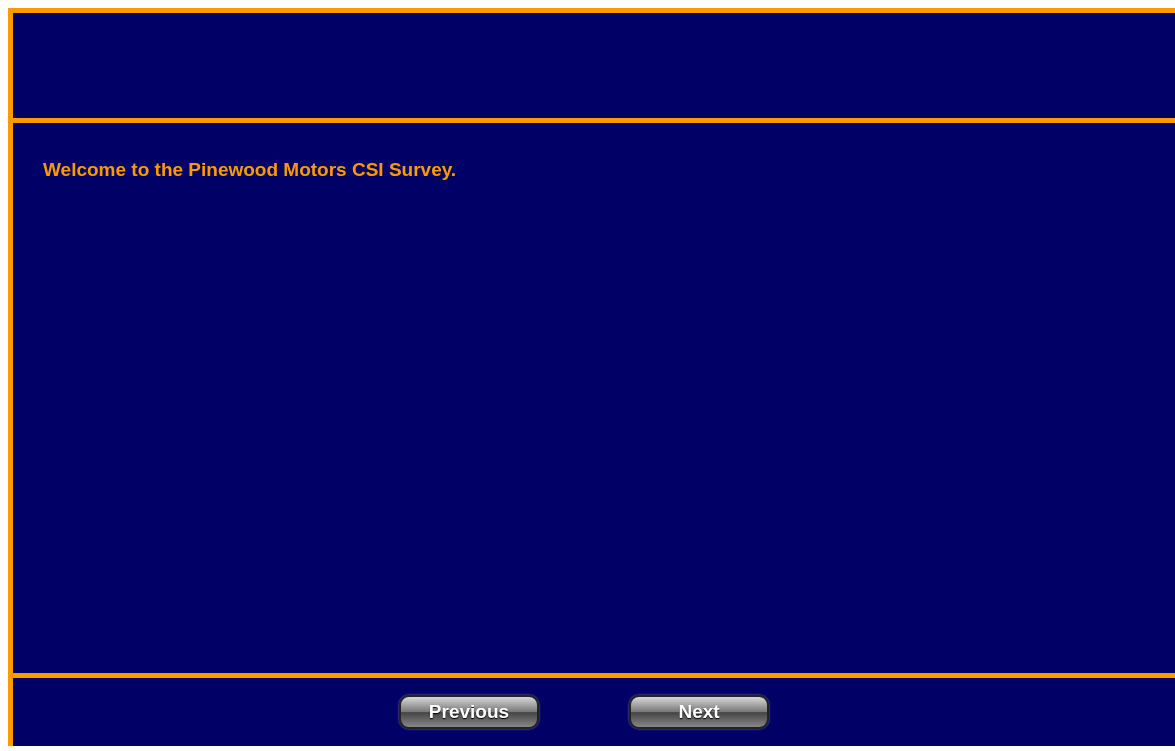 This screenshot has width=1175, height=751. What do you see at coordinates (699, 712) in the screenshot?
I see `nav-button: Next` at bounding box center [699, 712].